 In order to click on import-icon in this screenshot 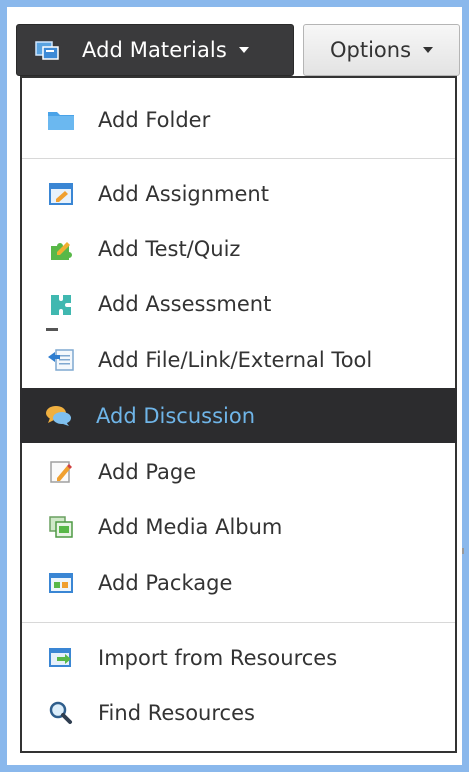, I will do `click(61, 658)`.